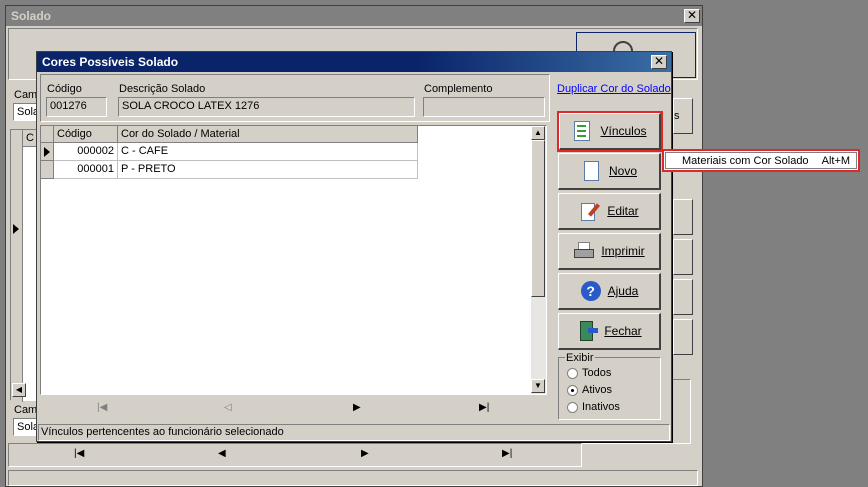 This screenshot has width=868, height=487. I want to click on table-row-1-codigo: 000002, so click(86, 152).